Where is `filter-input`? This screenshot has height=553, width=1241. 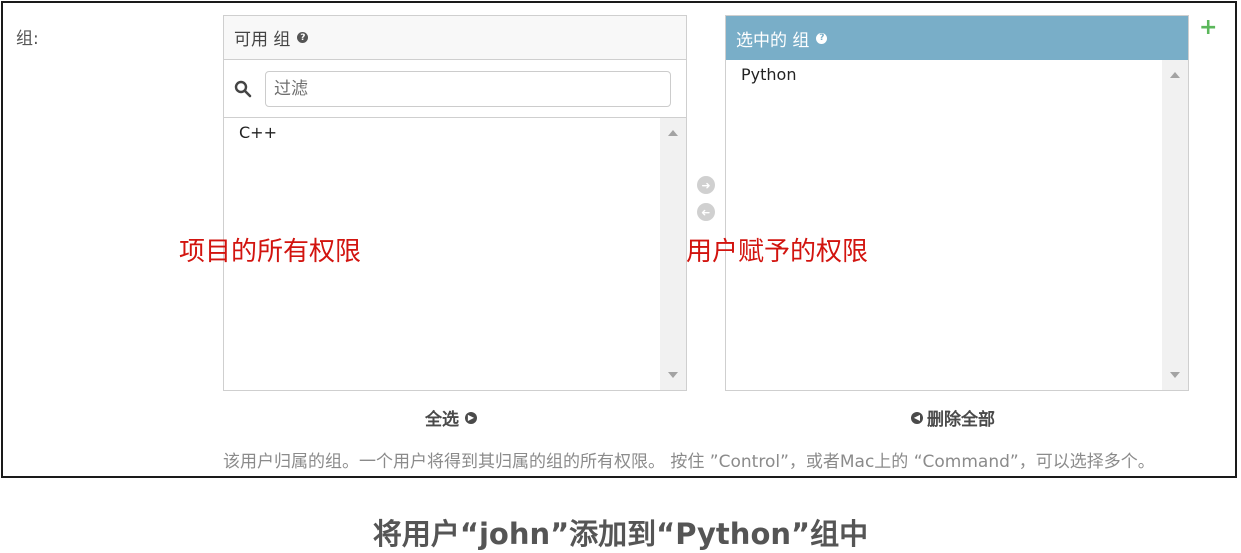
filter-input is located at coordinates (468, 89).